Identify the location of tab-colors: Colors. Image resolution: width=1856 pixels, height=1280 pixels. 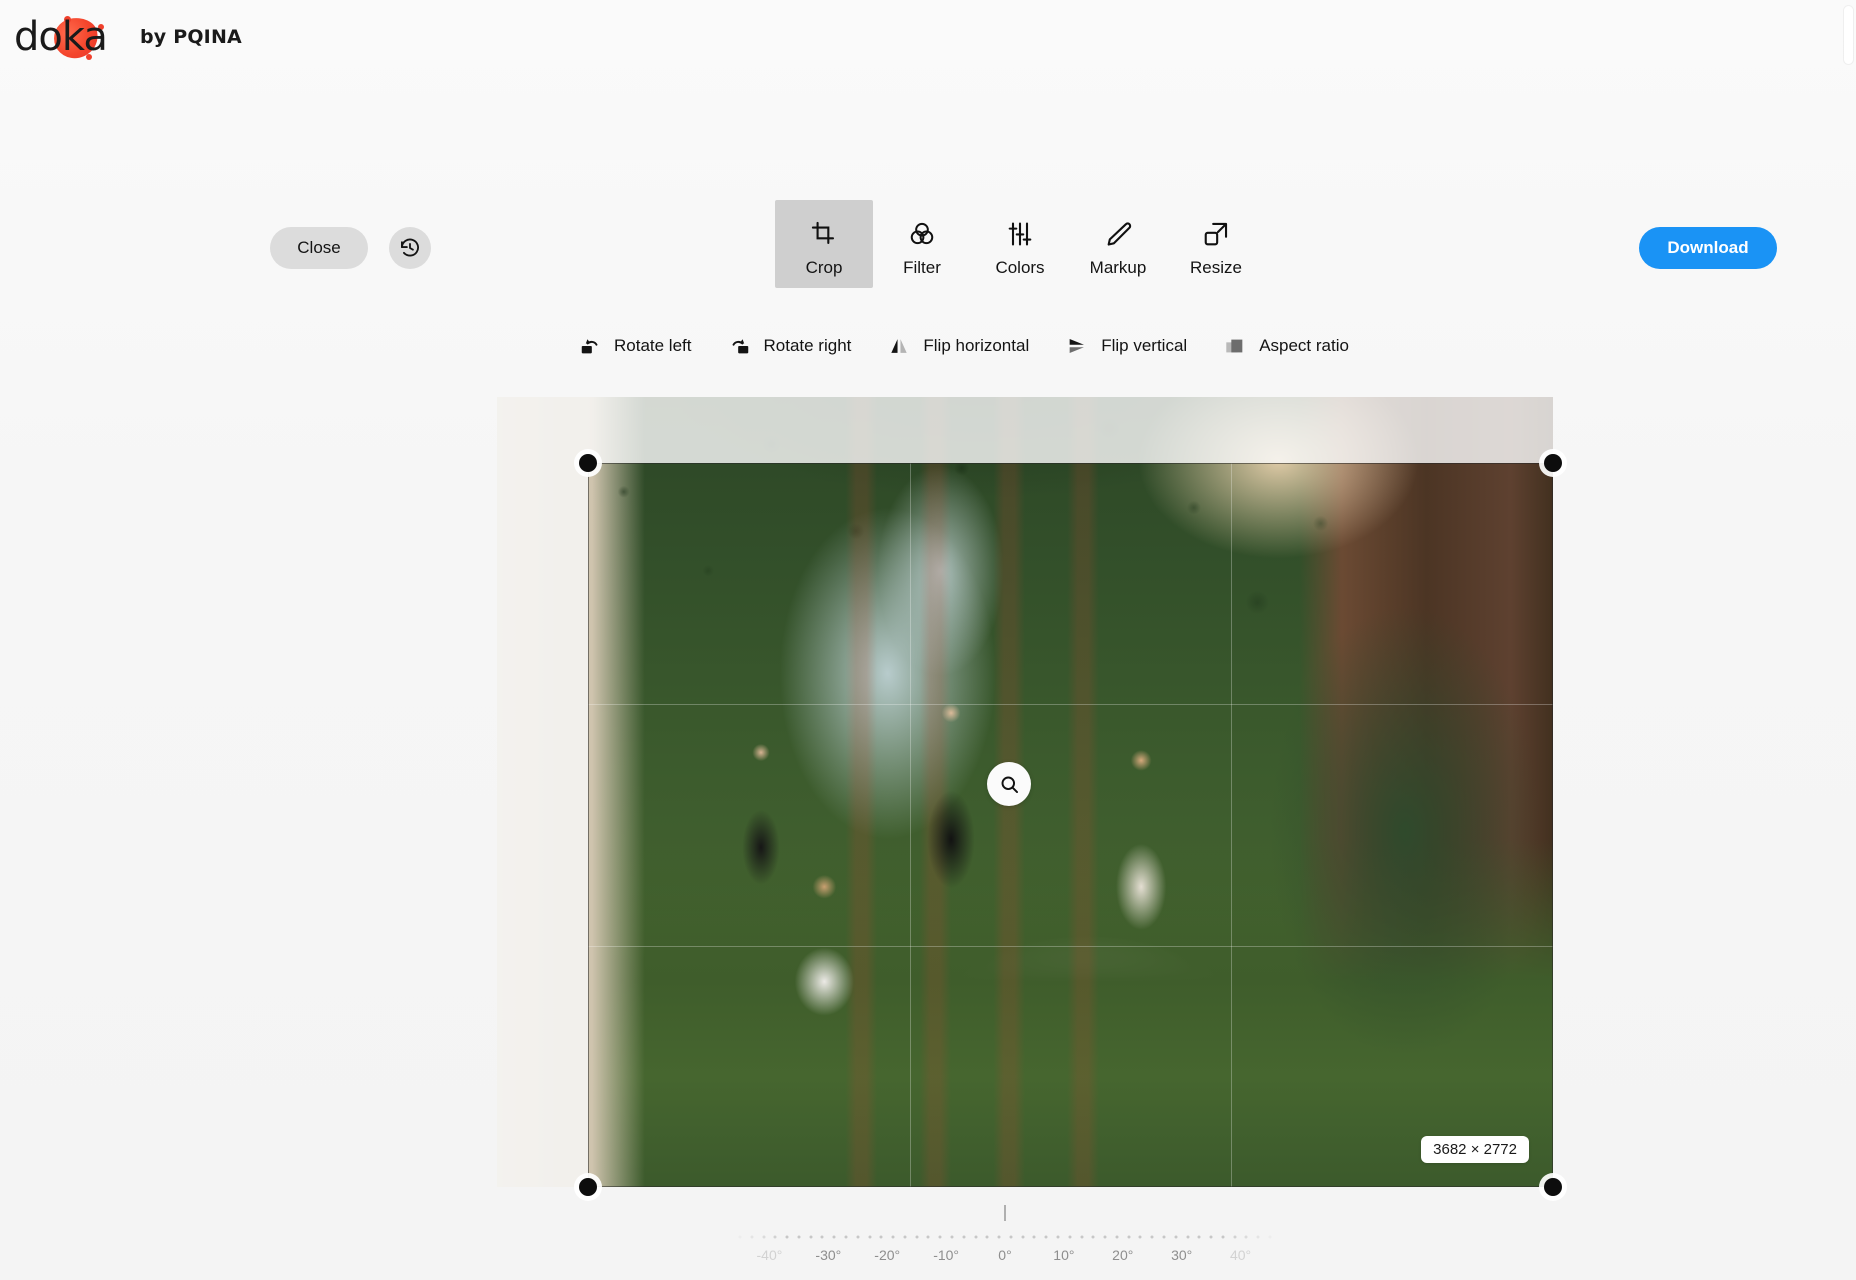
(1020, 244).